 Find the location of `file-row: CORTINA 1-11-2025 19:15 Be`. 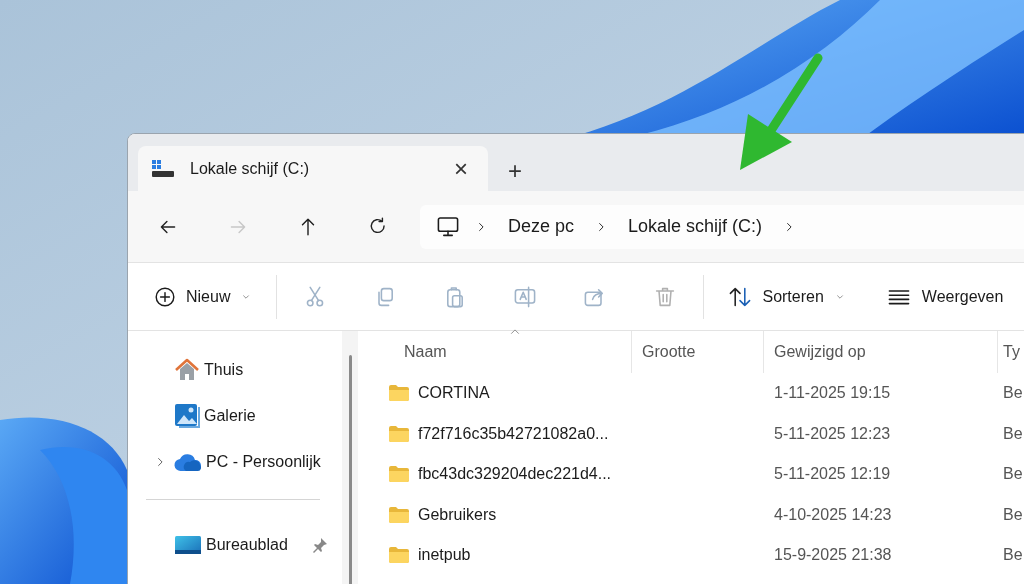

file-row: CORTINA 1-11-2025 19:15 Be is located at coordinates (698, 393).